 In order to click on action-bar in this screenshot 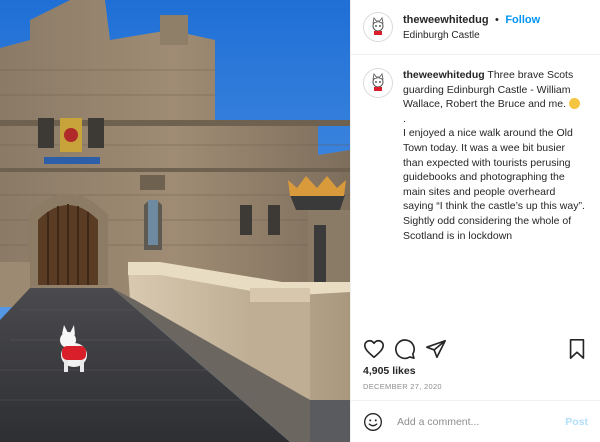, I will do `click(475, 349)`.